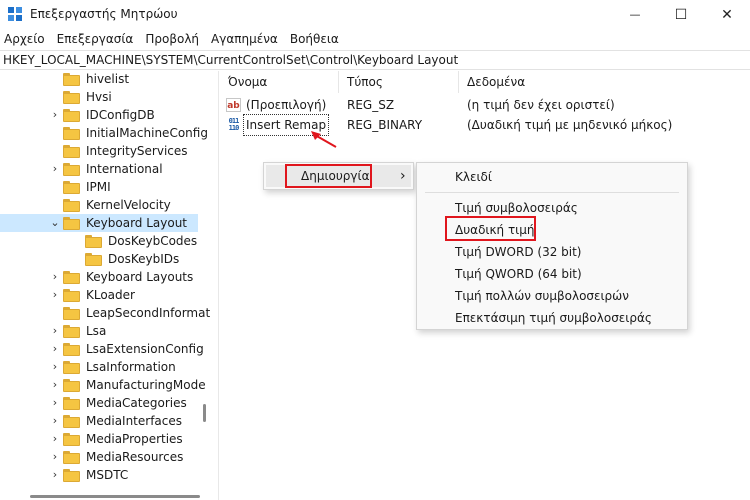 The height and width of the screenshot is (500, 750). Describe the element at coordinates (25, 39) in the screenshot. I see `menu-file: Αρχείο` at that location.